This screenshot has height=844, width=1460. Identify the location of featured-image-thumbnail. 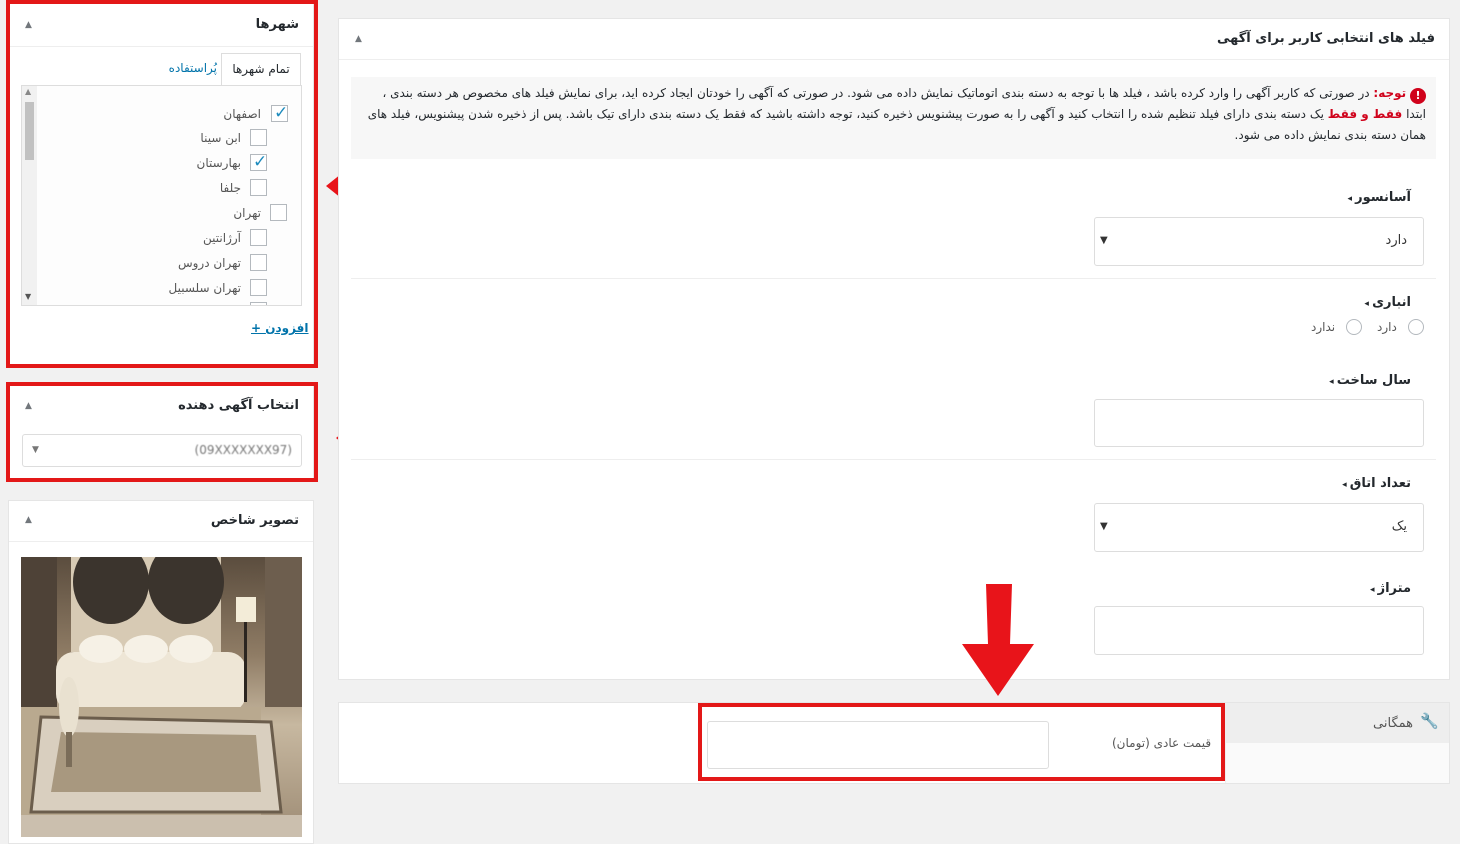
(161, 697).